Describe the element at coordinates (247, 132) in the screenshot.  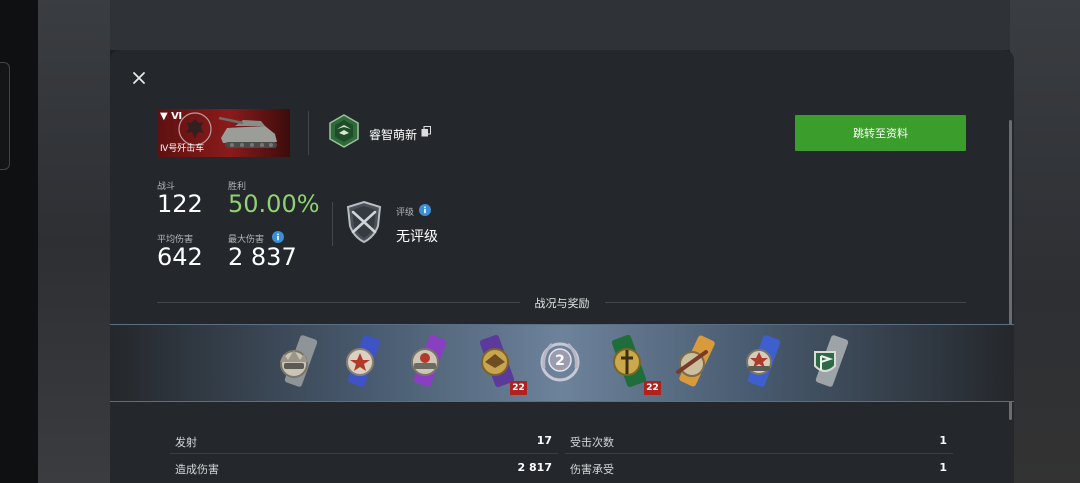
I see `tank-destroyer-icon` at that location.